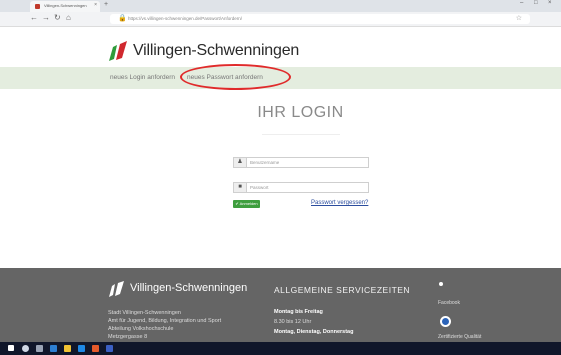 This screenshot has height=355, width=561. I want to click on quality-badge-icon, so click(445, 321).